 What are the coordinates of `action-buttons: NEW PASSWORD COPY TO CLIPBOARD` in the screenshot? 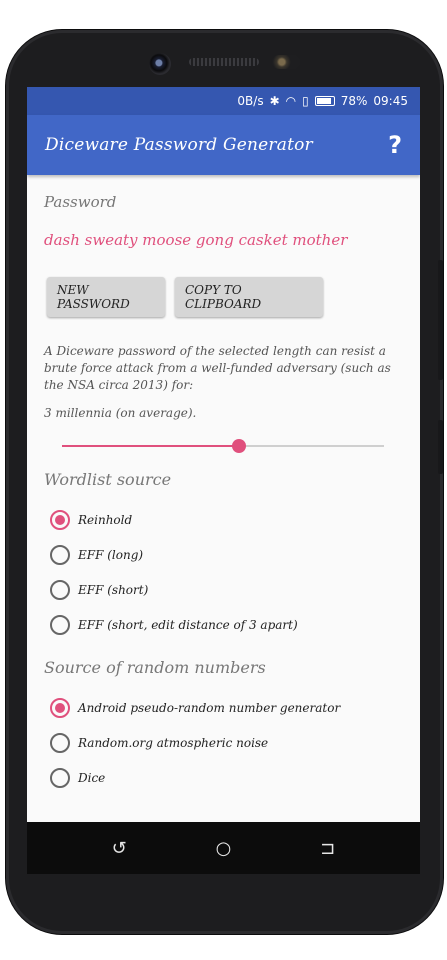 It's located at (225, 297).